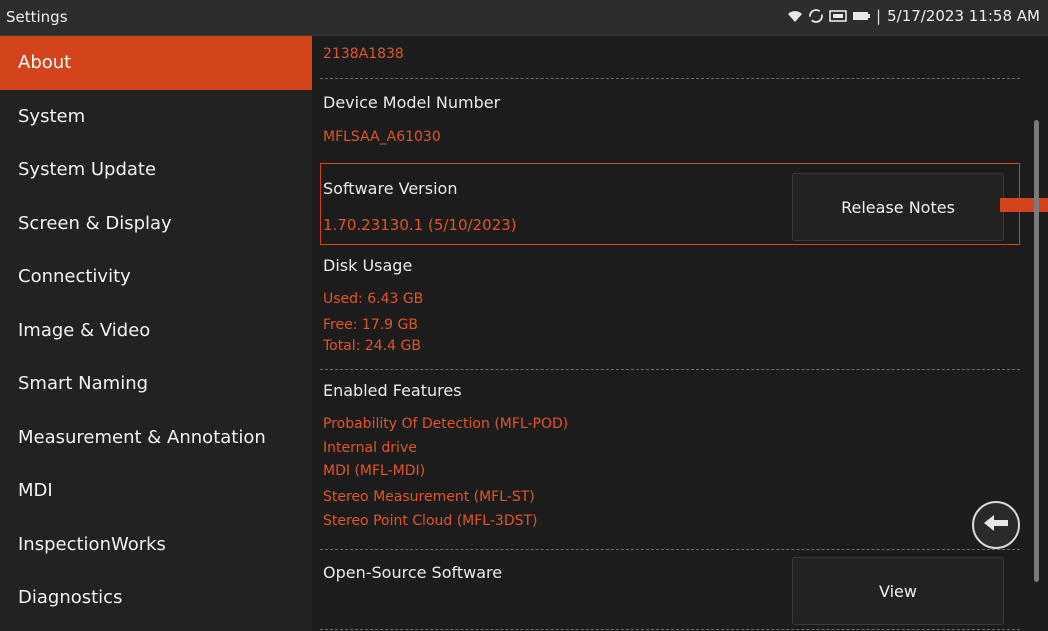 The height and width of the screenshot is (631, 1048). Describe the element at coordinates (413, 572) in the screenshot. I see `open-source-label: Open-Source Software` at that location.